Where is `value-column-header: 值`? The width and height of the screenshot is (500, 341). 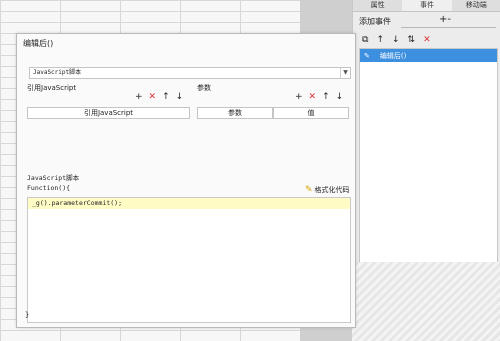
value-column-header: 值 is located at coordinates (311, 113).